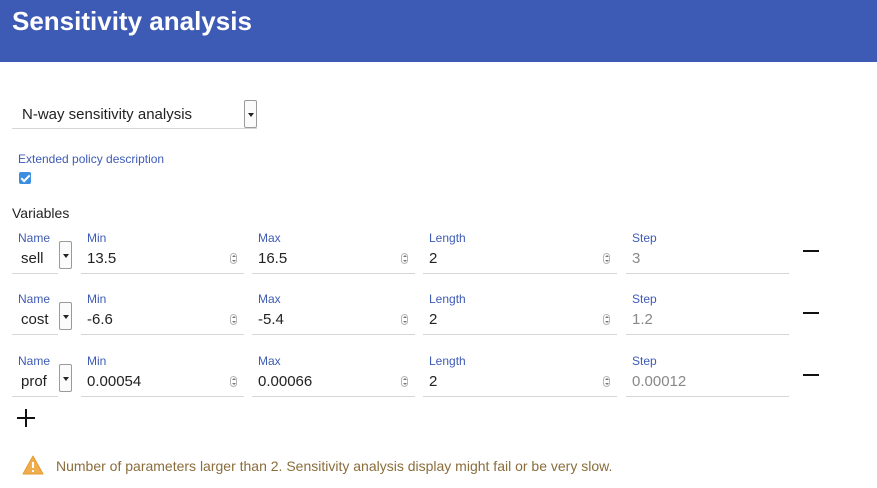  I want to click on page-header: Sensitivity analysis, so click(438, 31).